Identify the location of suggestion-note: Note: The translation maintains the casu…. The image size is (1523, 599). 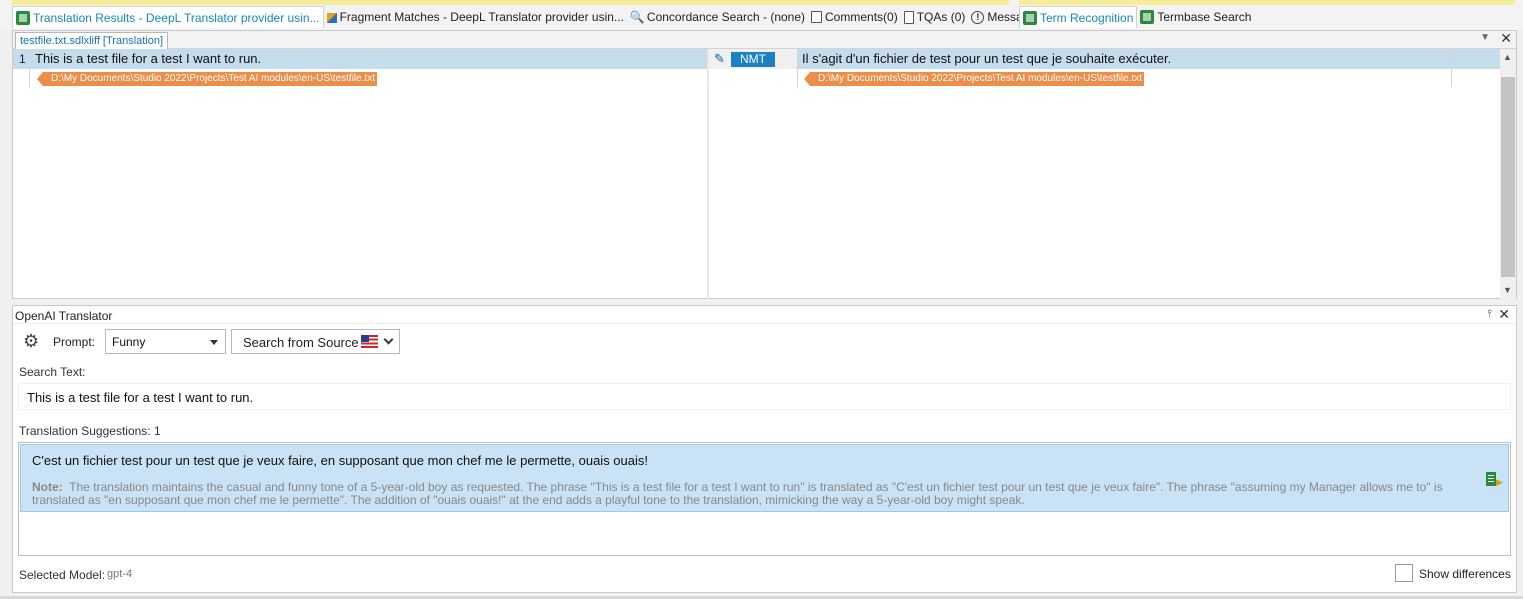
(747, 494).